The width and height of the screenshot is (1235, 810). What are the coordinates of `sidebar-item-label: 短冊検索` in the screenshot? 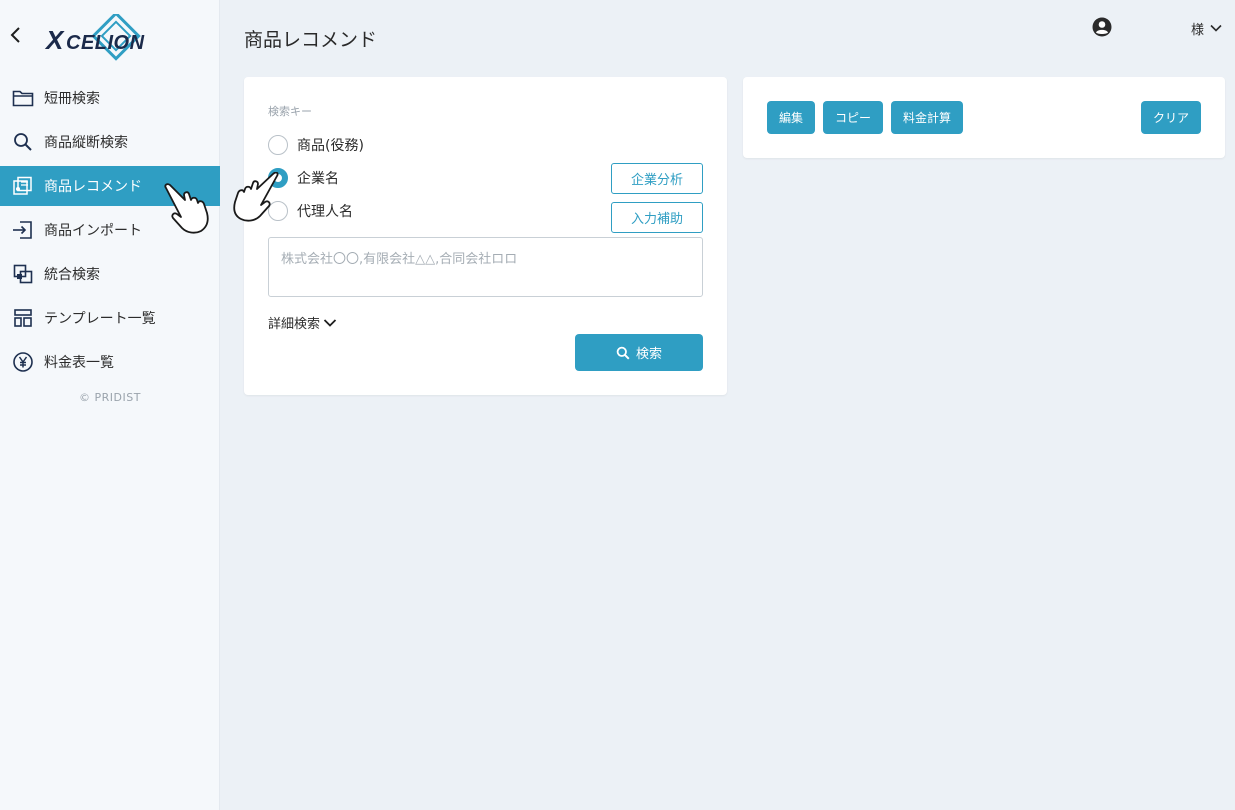 It's located at (72, 99).